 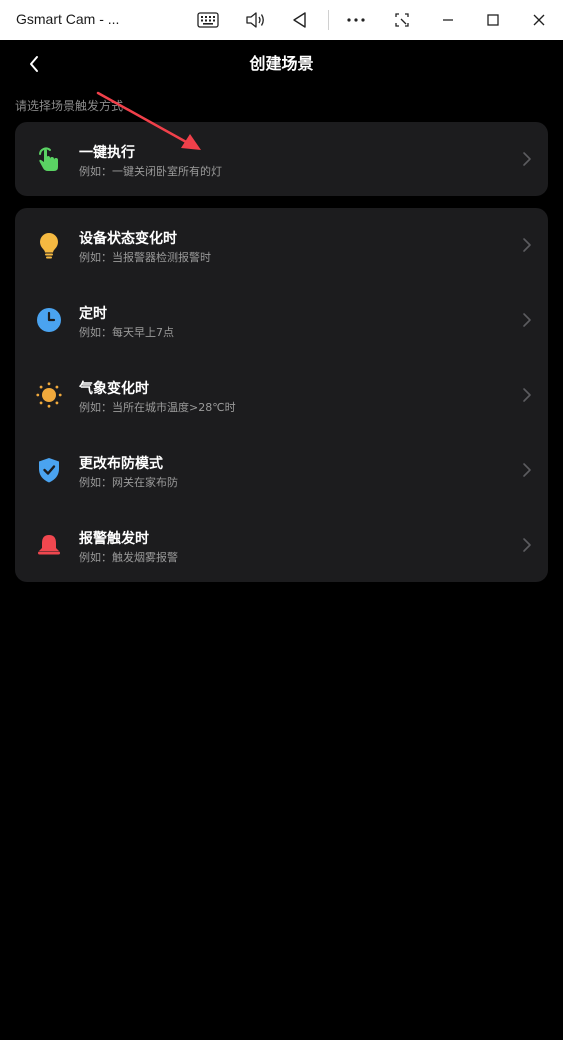 I want to click on tap-hand-icon, so click(x=49, y=159).